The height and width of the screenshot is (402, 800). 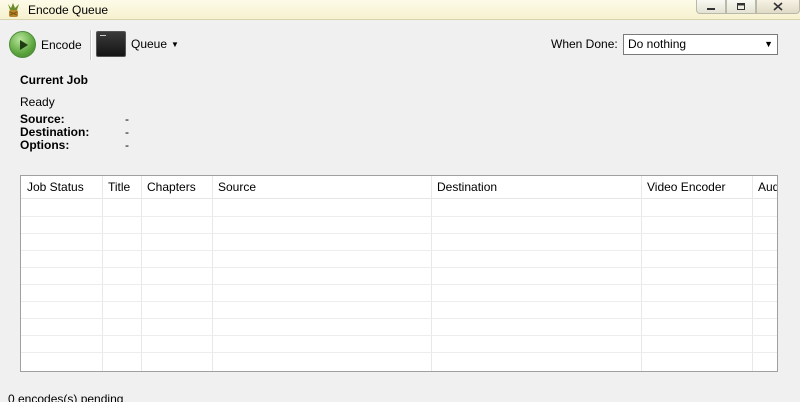 What do you see at coordinates (584, 44) in the screenshot?
I see `when-done-label: When Done:` at bounding box center [584, 44].